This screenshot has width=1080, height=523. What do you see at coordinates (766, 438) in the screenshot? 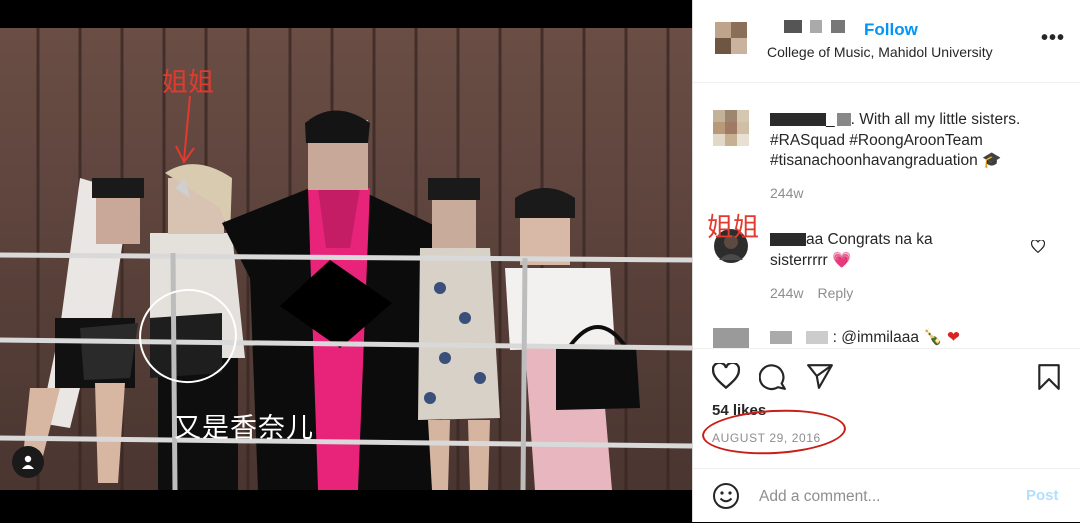
I see `post-date: AUGUST 29, 2016` at bounding box center [766, 438].